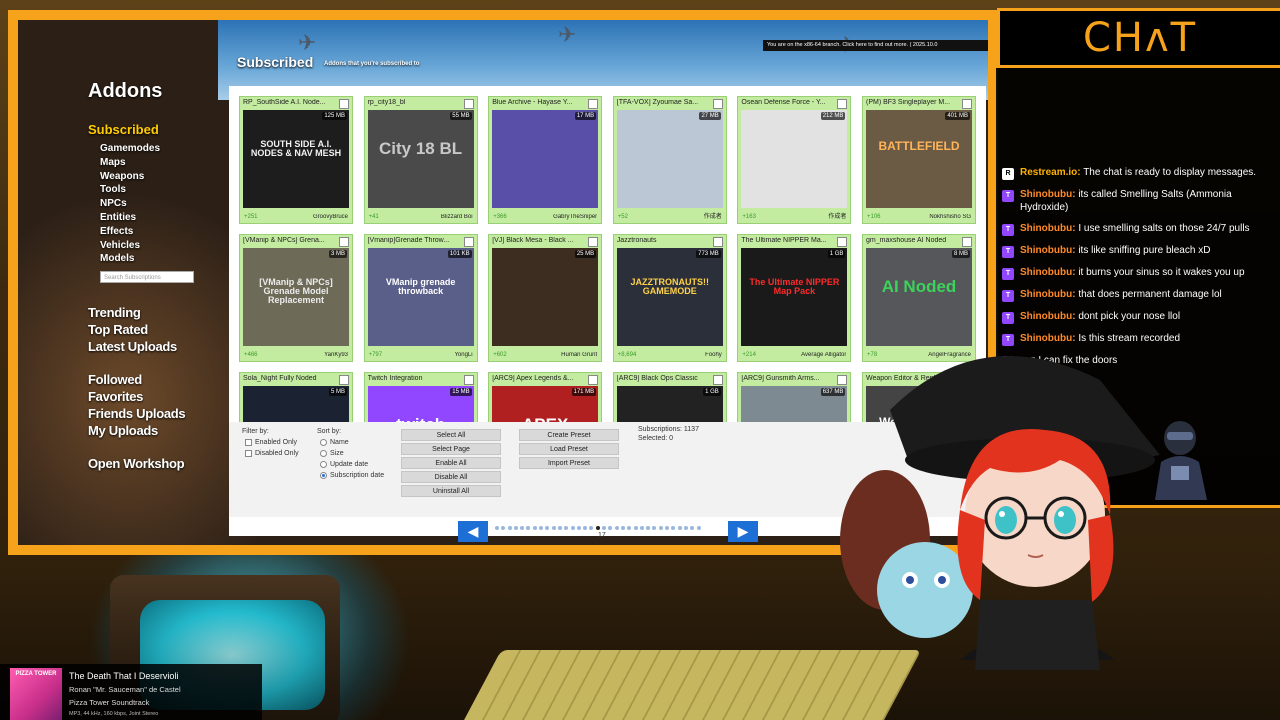 The width and height of the screenshot is (1280, 720). I want to click on menu-item-friends-uploads: Friends Uploads, so click(137, 413).